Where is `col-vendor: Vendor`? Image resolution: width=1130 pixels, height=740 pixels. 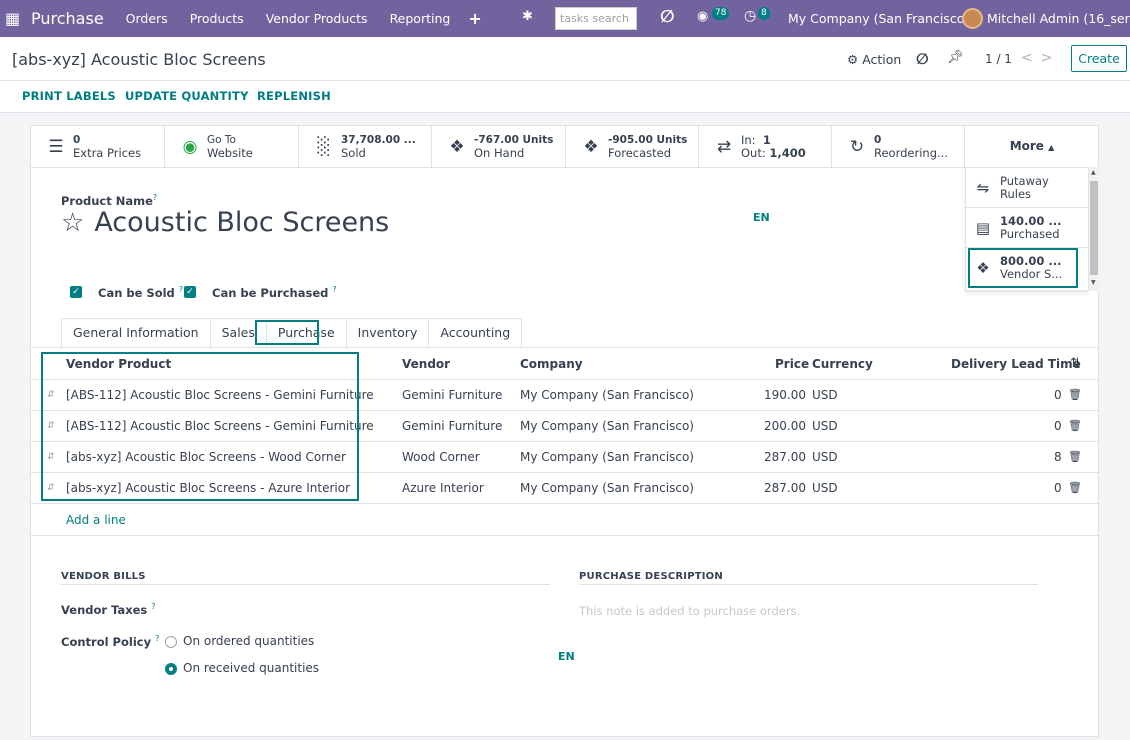 col-vendor: Vendor is located at coordinates (426, 364).